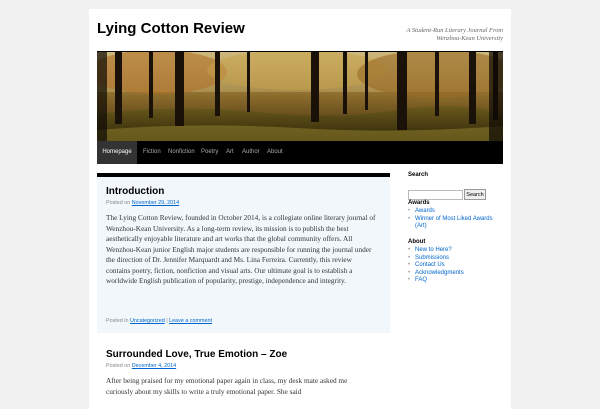 The height and width of the screenshot is (409, 600). What do you see at coordinates (117, 321) in the screenshot?
I see `posted-in-label: Posted in` at bounding box center [117, 321].